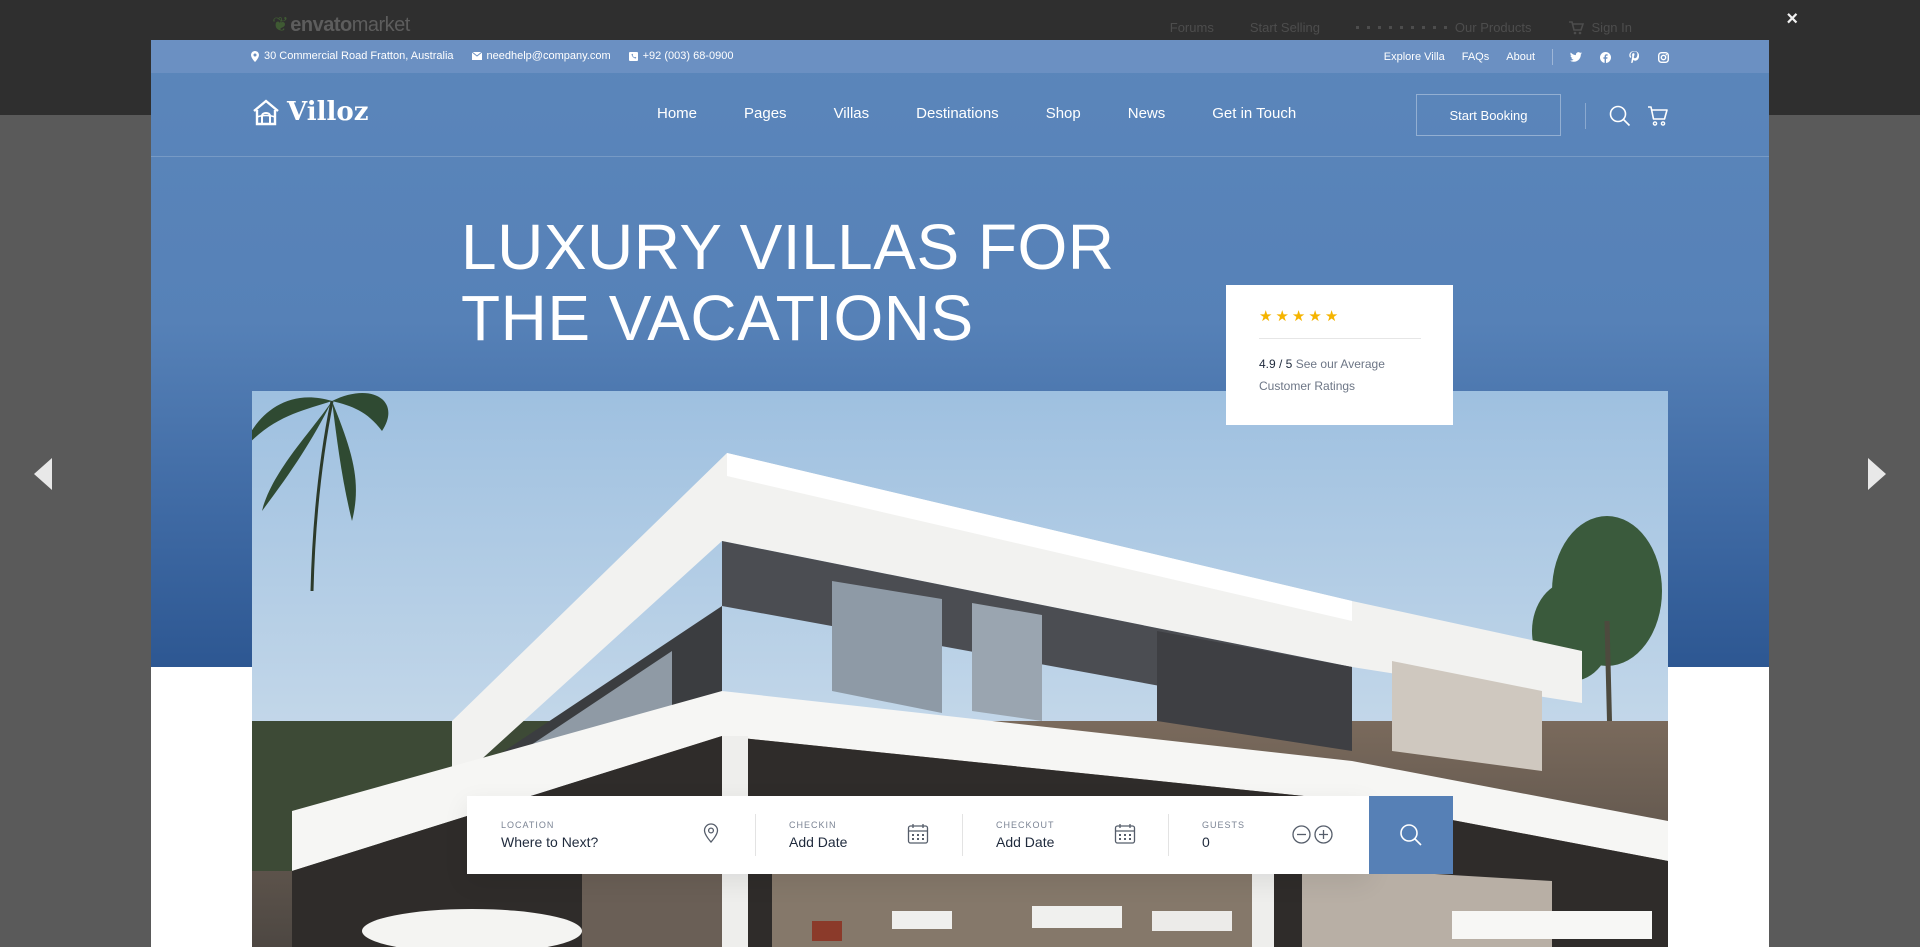 This screenshot has height=947, width=1920. Describe the element at coordinates (1792, 19) in the screenshot. I see `close-icon: ×` at that location.